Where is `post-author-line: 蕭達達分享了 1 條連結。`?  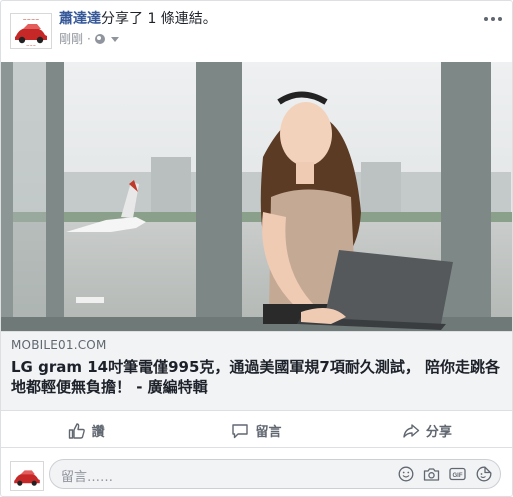
post-author-line: 蕭達達分享了 1 條連結。 is located at coordinates (138, 19).